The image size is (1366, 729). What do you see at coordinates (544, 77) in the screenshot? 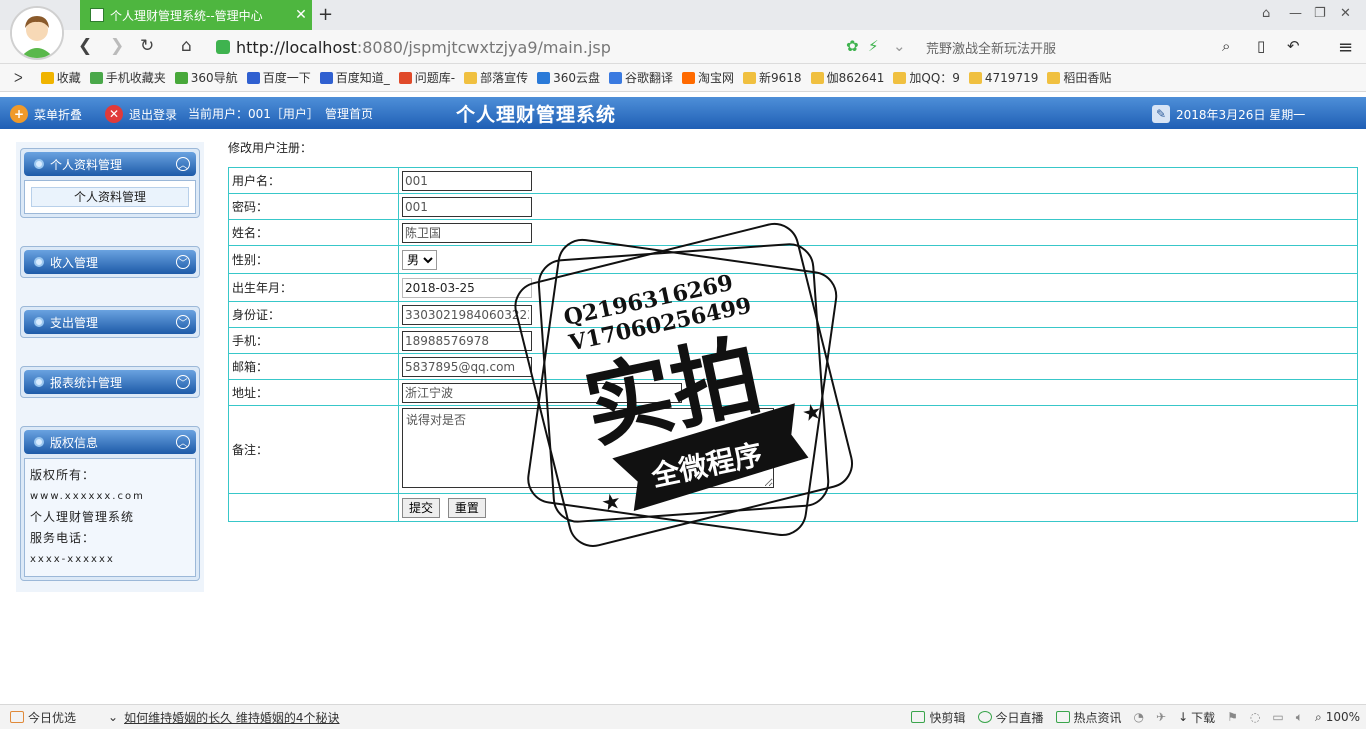
I see `cloud-icon` at bounding box center [544, 77].